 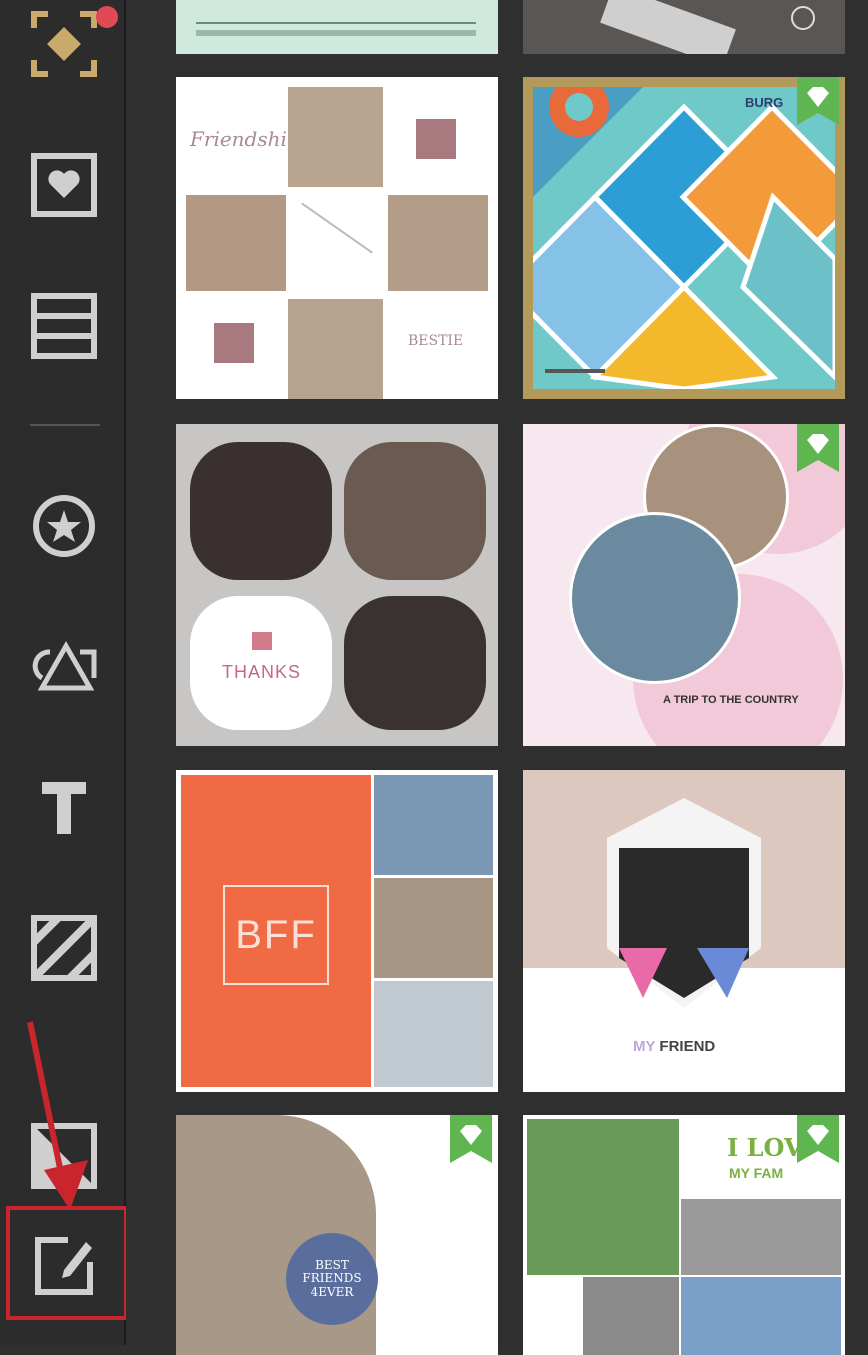 I want to click on circle-badge: BEST FRIENDS 4EVER, so click(x=332, y=1279).